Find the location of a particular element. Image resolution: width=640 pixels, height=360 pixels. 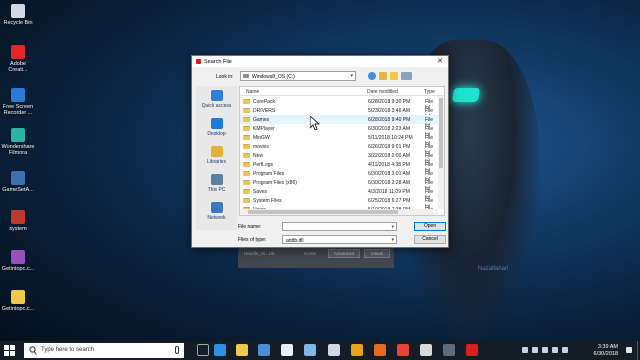

file-row: movies 6/26/2018 9:01 PM File fol is located at coordinates (339, 149).